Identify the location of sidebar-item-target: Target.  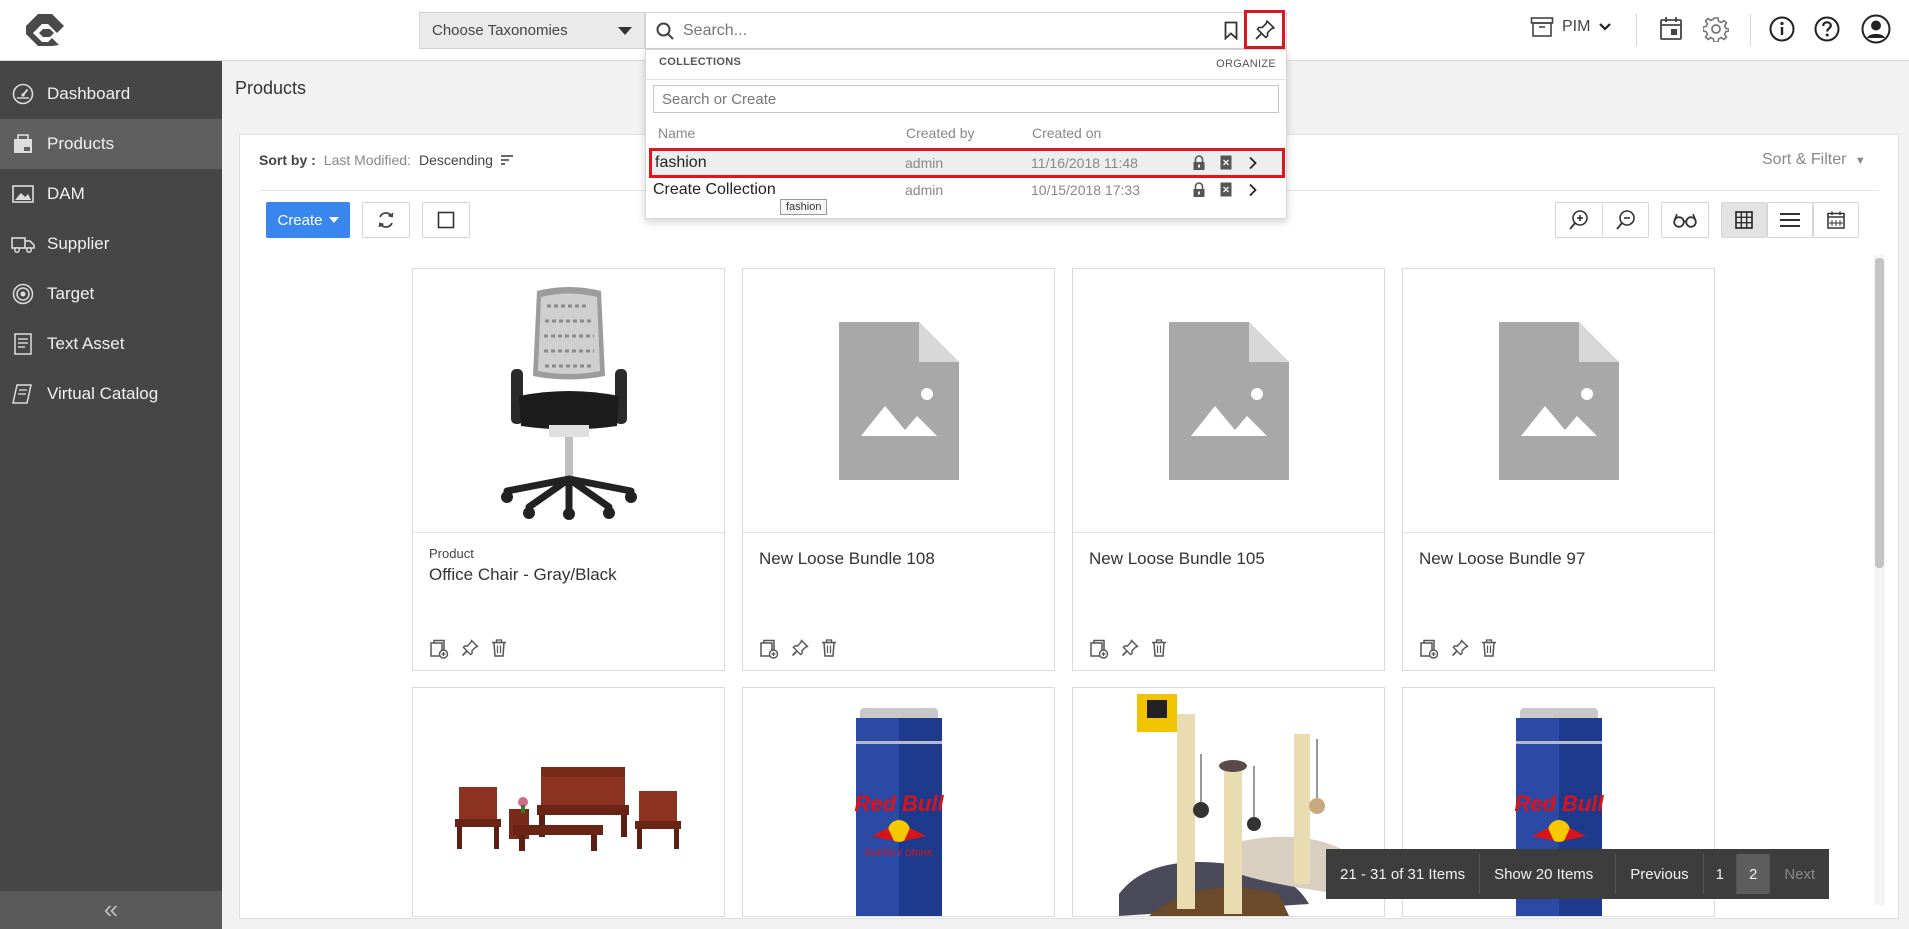
(111, 294).